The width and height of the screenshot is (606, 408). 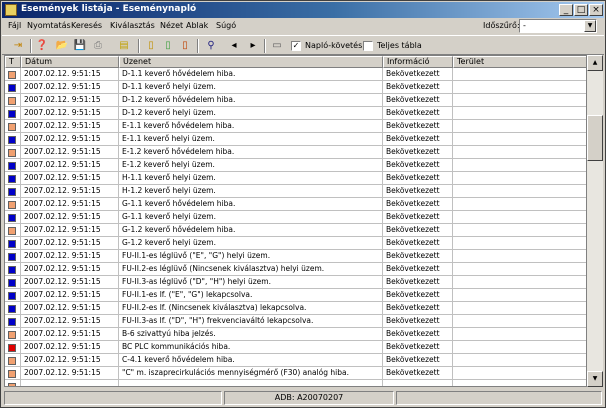 I want to click on document-add-icon: ▯, so click(x=168, y=46).